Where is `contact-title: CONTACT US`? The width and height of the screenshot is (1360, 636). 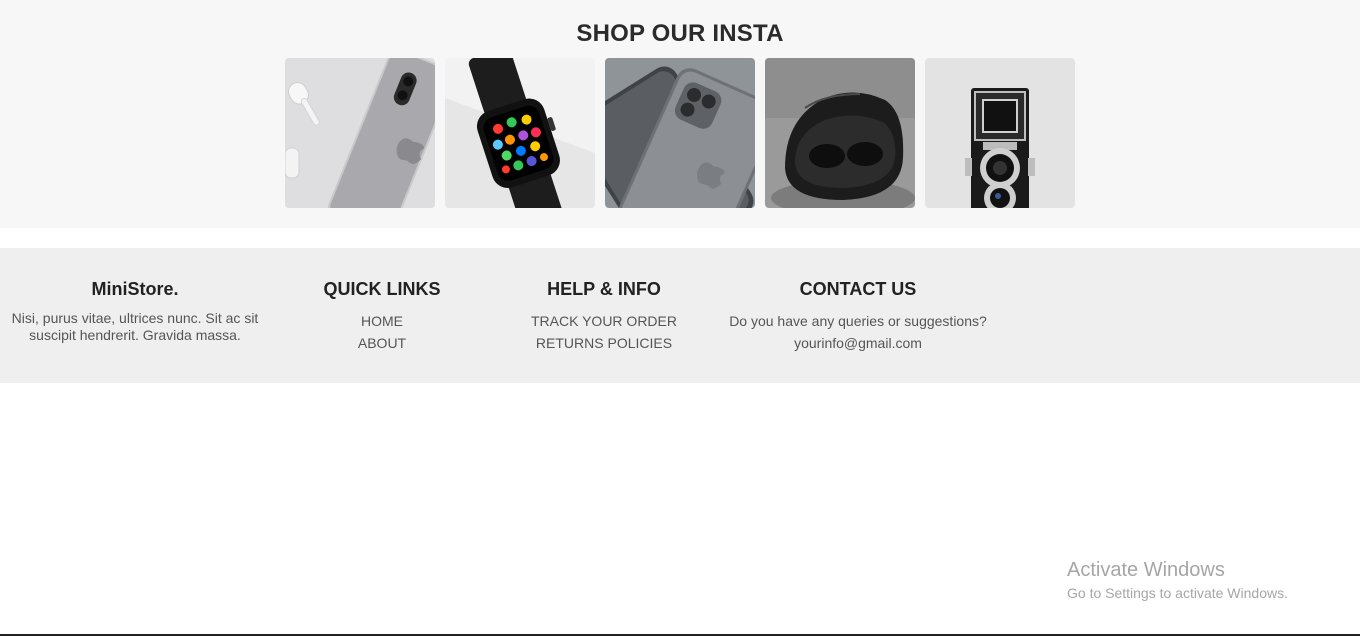 contact-title: CONTACT US is located at coordinates (858, 289).